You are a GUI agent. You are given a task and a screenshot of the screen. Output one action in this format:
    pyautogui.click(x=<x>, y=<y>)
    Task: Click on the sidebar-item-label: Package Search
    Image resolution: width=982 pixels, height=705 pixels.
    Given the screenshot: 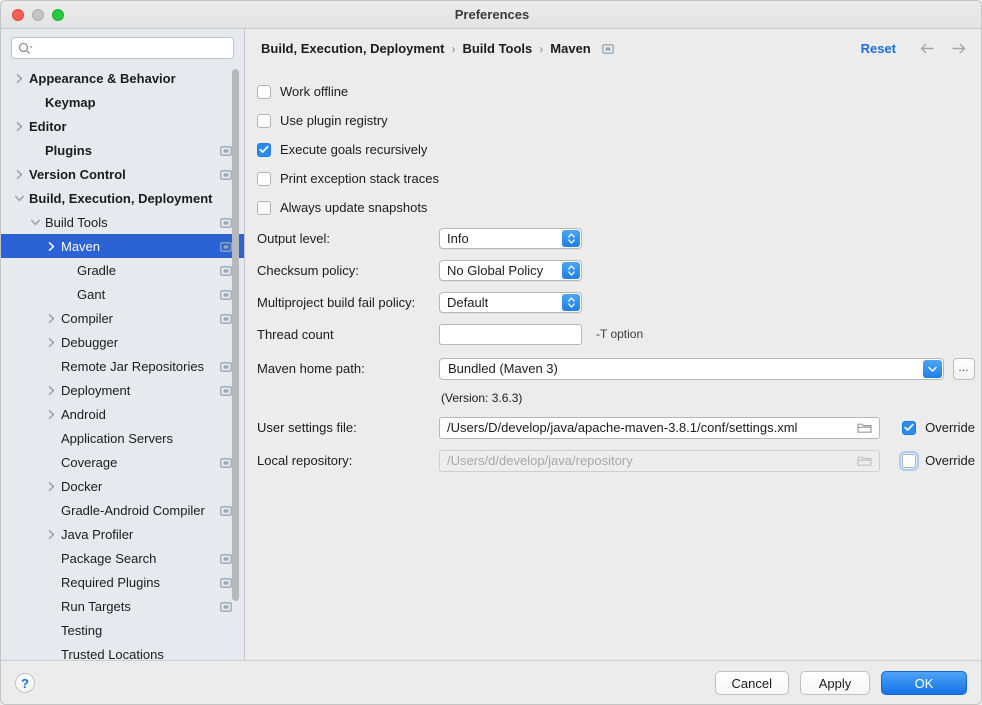 What is the action you would take?
    pyautogui.click(x=109, y=558)
    